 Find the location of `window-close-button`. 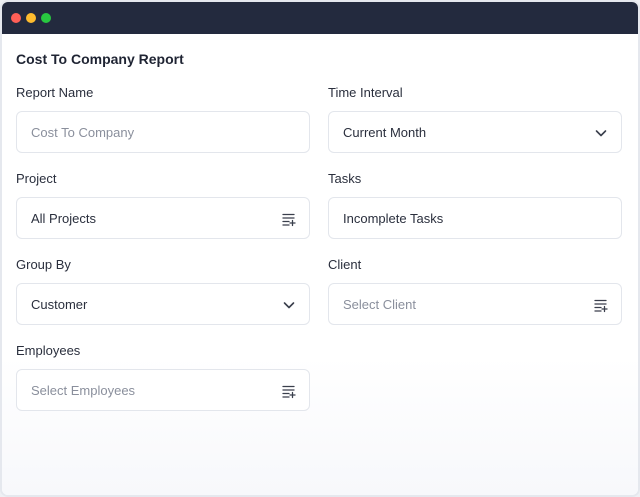

window-close-button is located at coordinates (16, 18).